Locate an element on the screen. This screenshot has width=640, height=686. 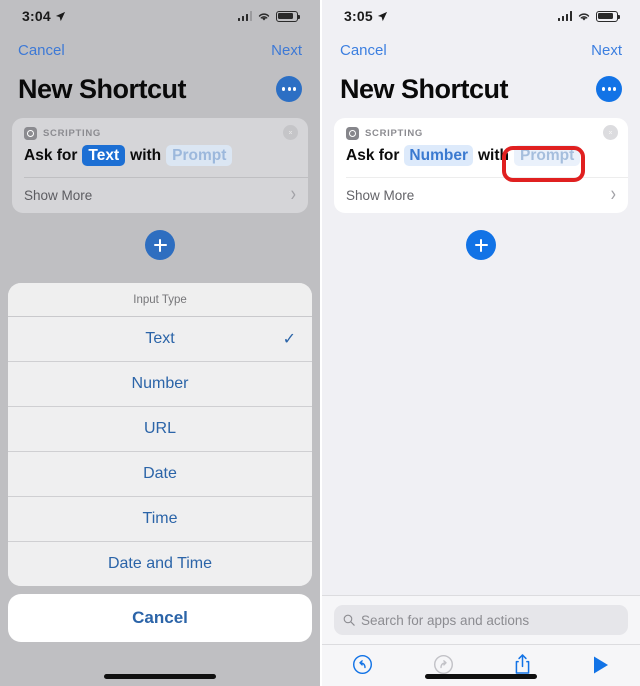
status-bar: 3:04 is located at coordinates (160, 16).